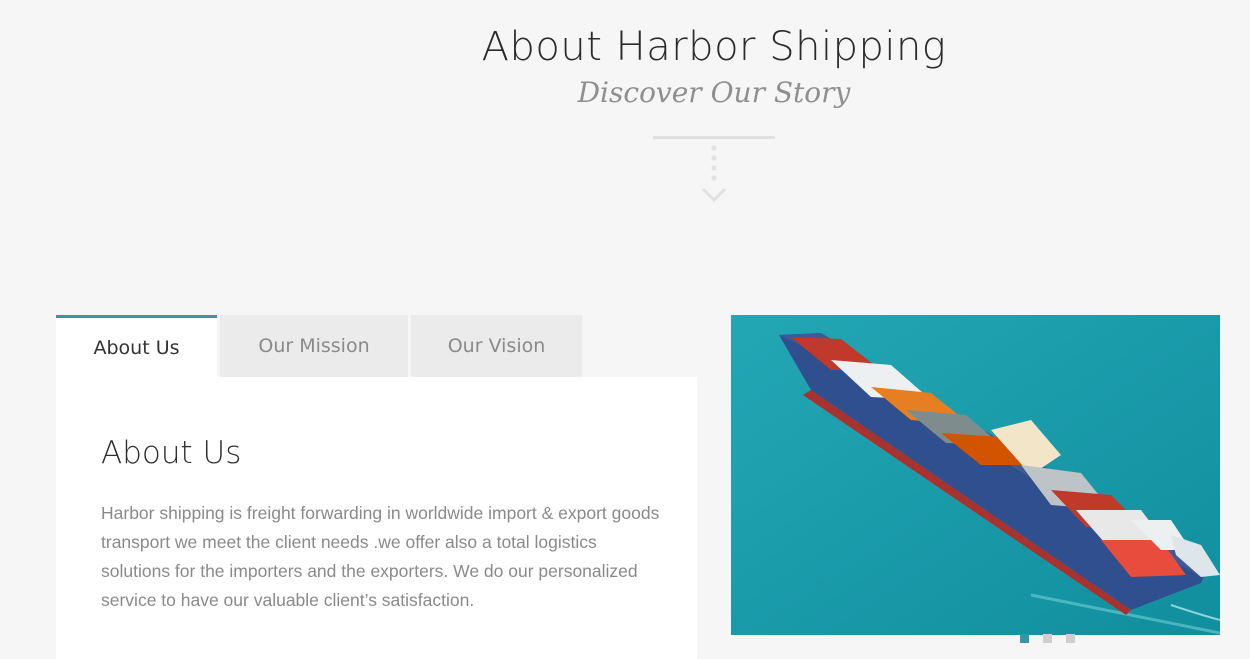  I want to click on tab-our-vision: Our Vision, so click(496, 346).